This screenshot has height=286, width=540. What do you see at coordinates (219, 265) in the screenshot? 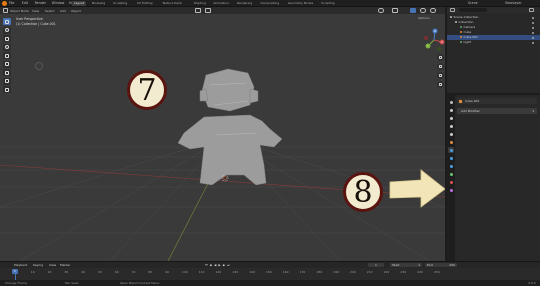
I see `play-icon: ▶` at bounding box center [219, 265].